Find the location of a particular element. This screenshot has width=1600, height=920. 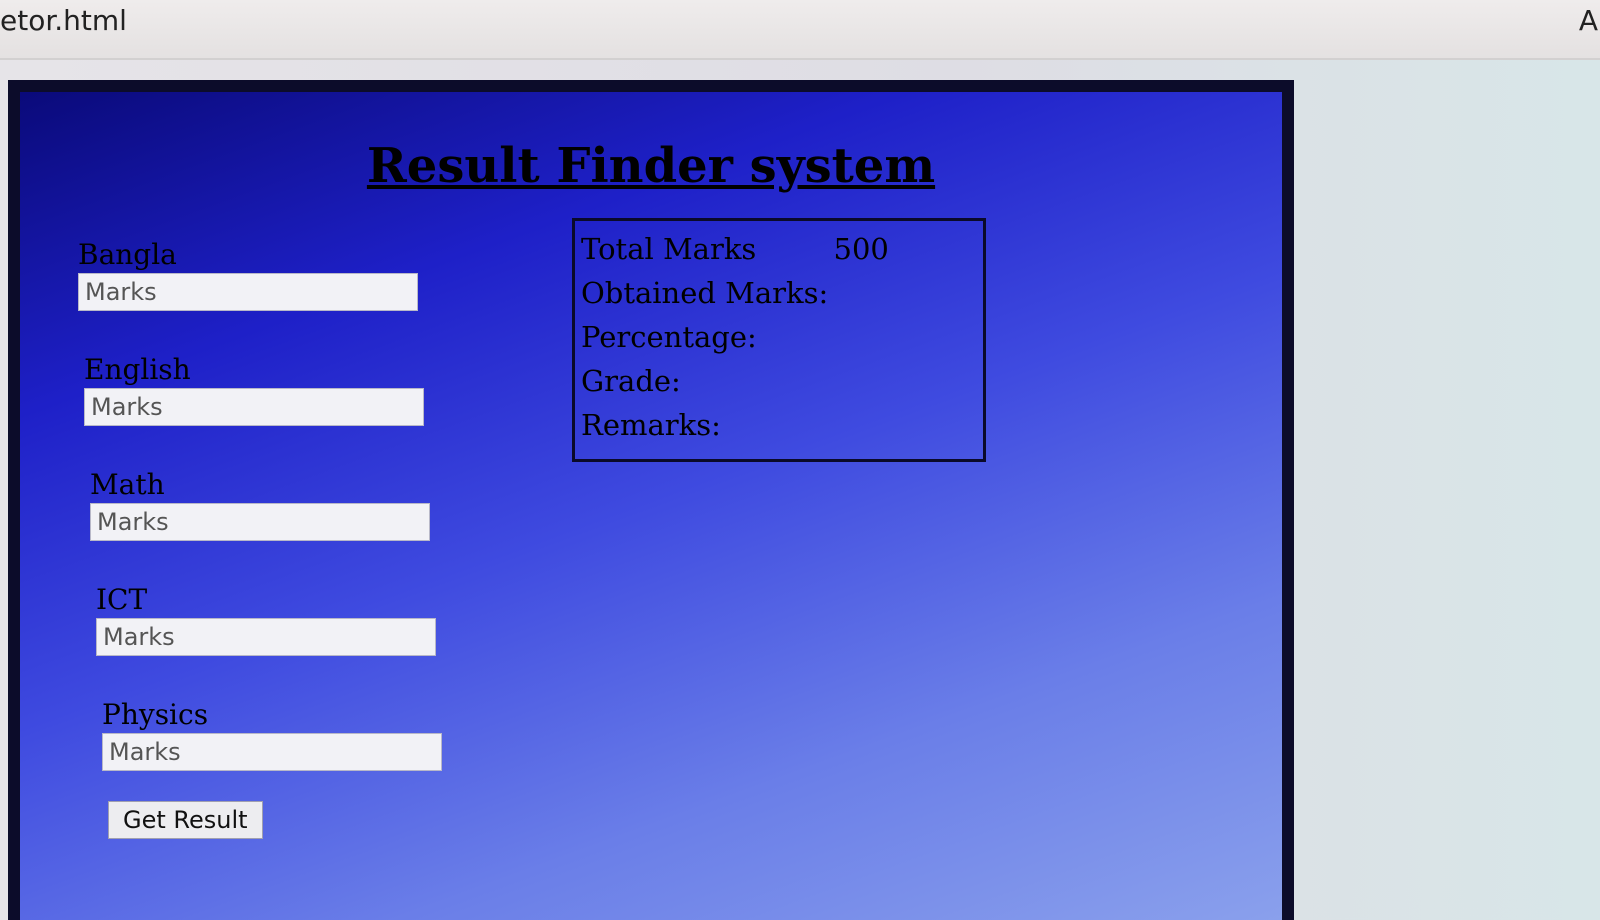

physics-marks-input is located at coordinates (272, 752).